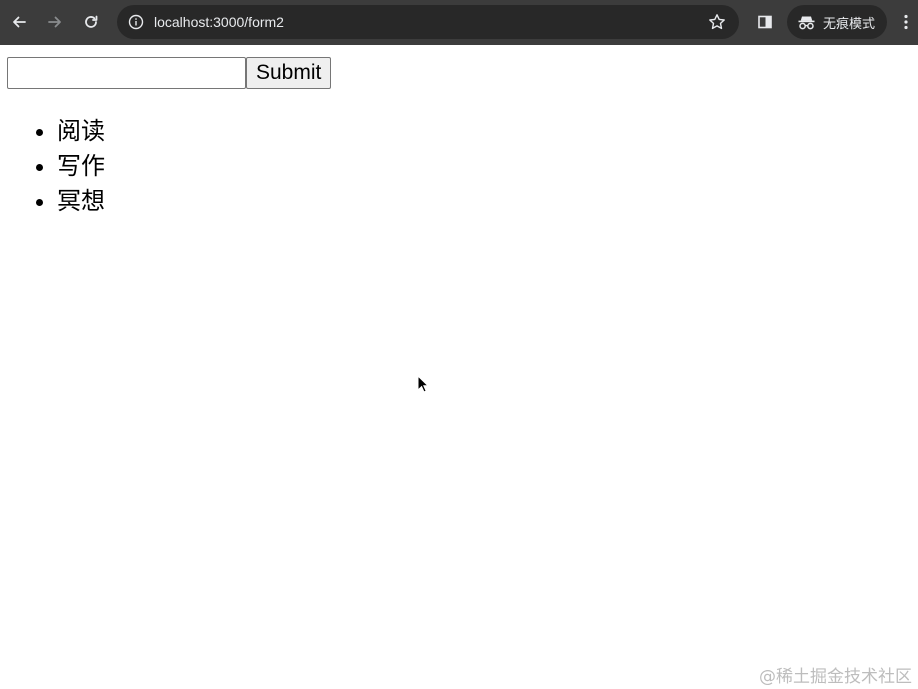 The height and width of the screenshot is (689, 918). I want to click on info-icon, so click(136, 22).